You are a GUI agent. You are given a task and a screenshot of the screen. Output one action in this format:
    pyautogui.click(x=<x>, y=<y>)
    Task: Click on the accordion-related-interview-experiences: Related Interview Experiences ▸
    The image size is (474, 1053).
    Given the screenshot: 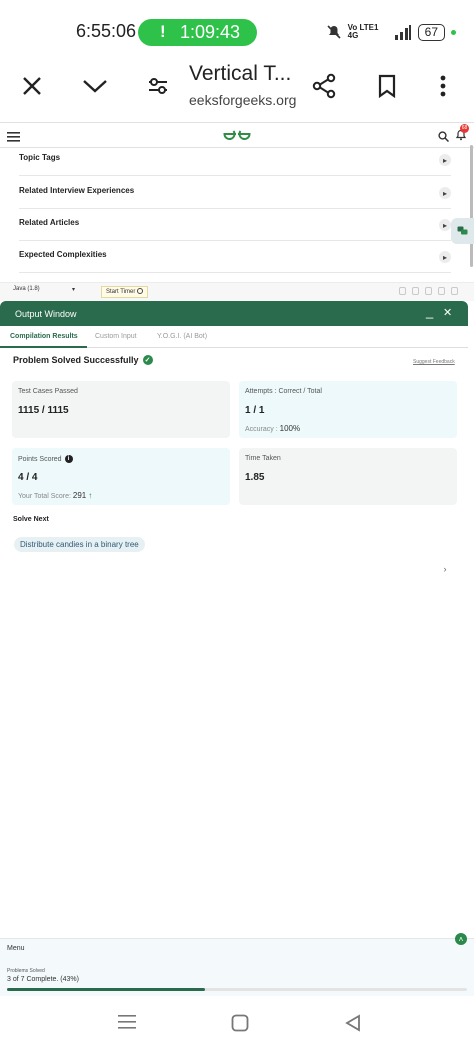 What is the action you would take?
    pyautogui.click(x=235, y=193)
    